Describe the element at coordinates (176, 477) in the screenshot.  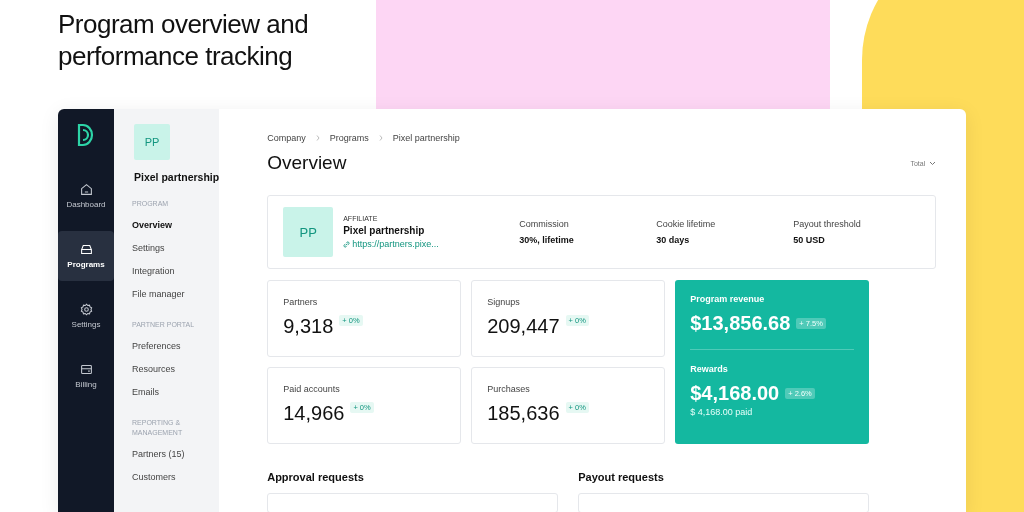
I see `sidebar-item: Customers` at that location.